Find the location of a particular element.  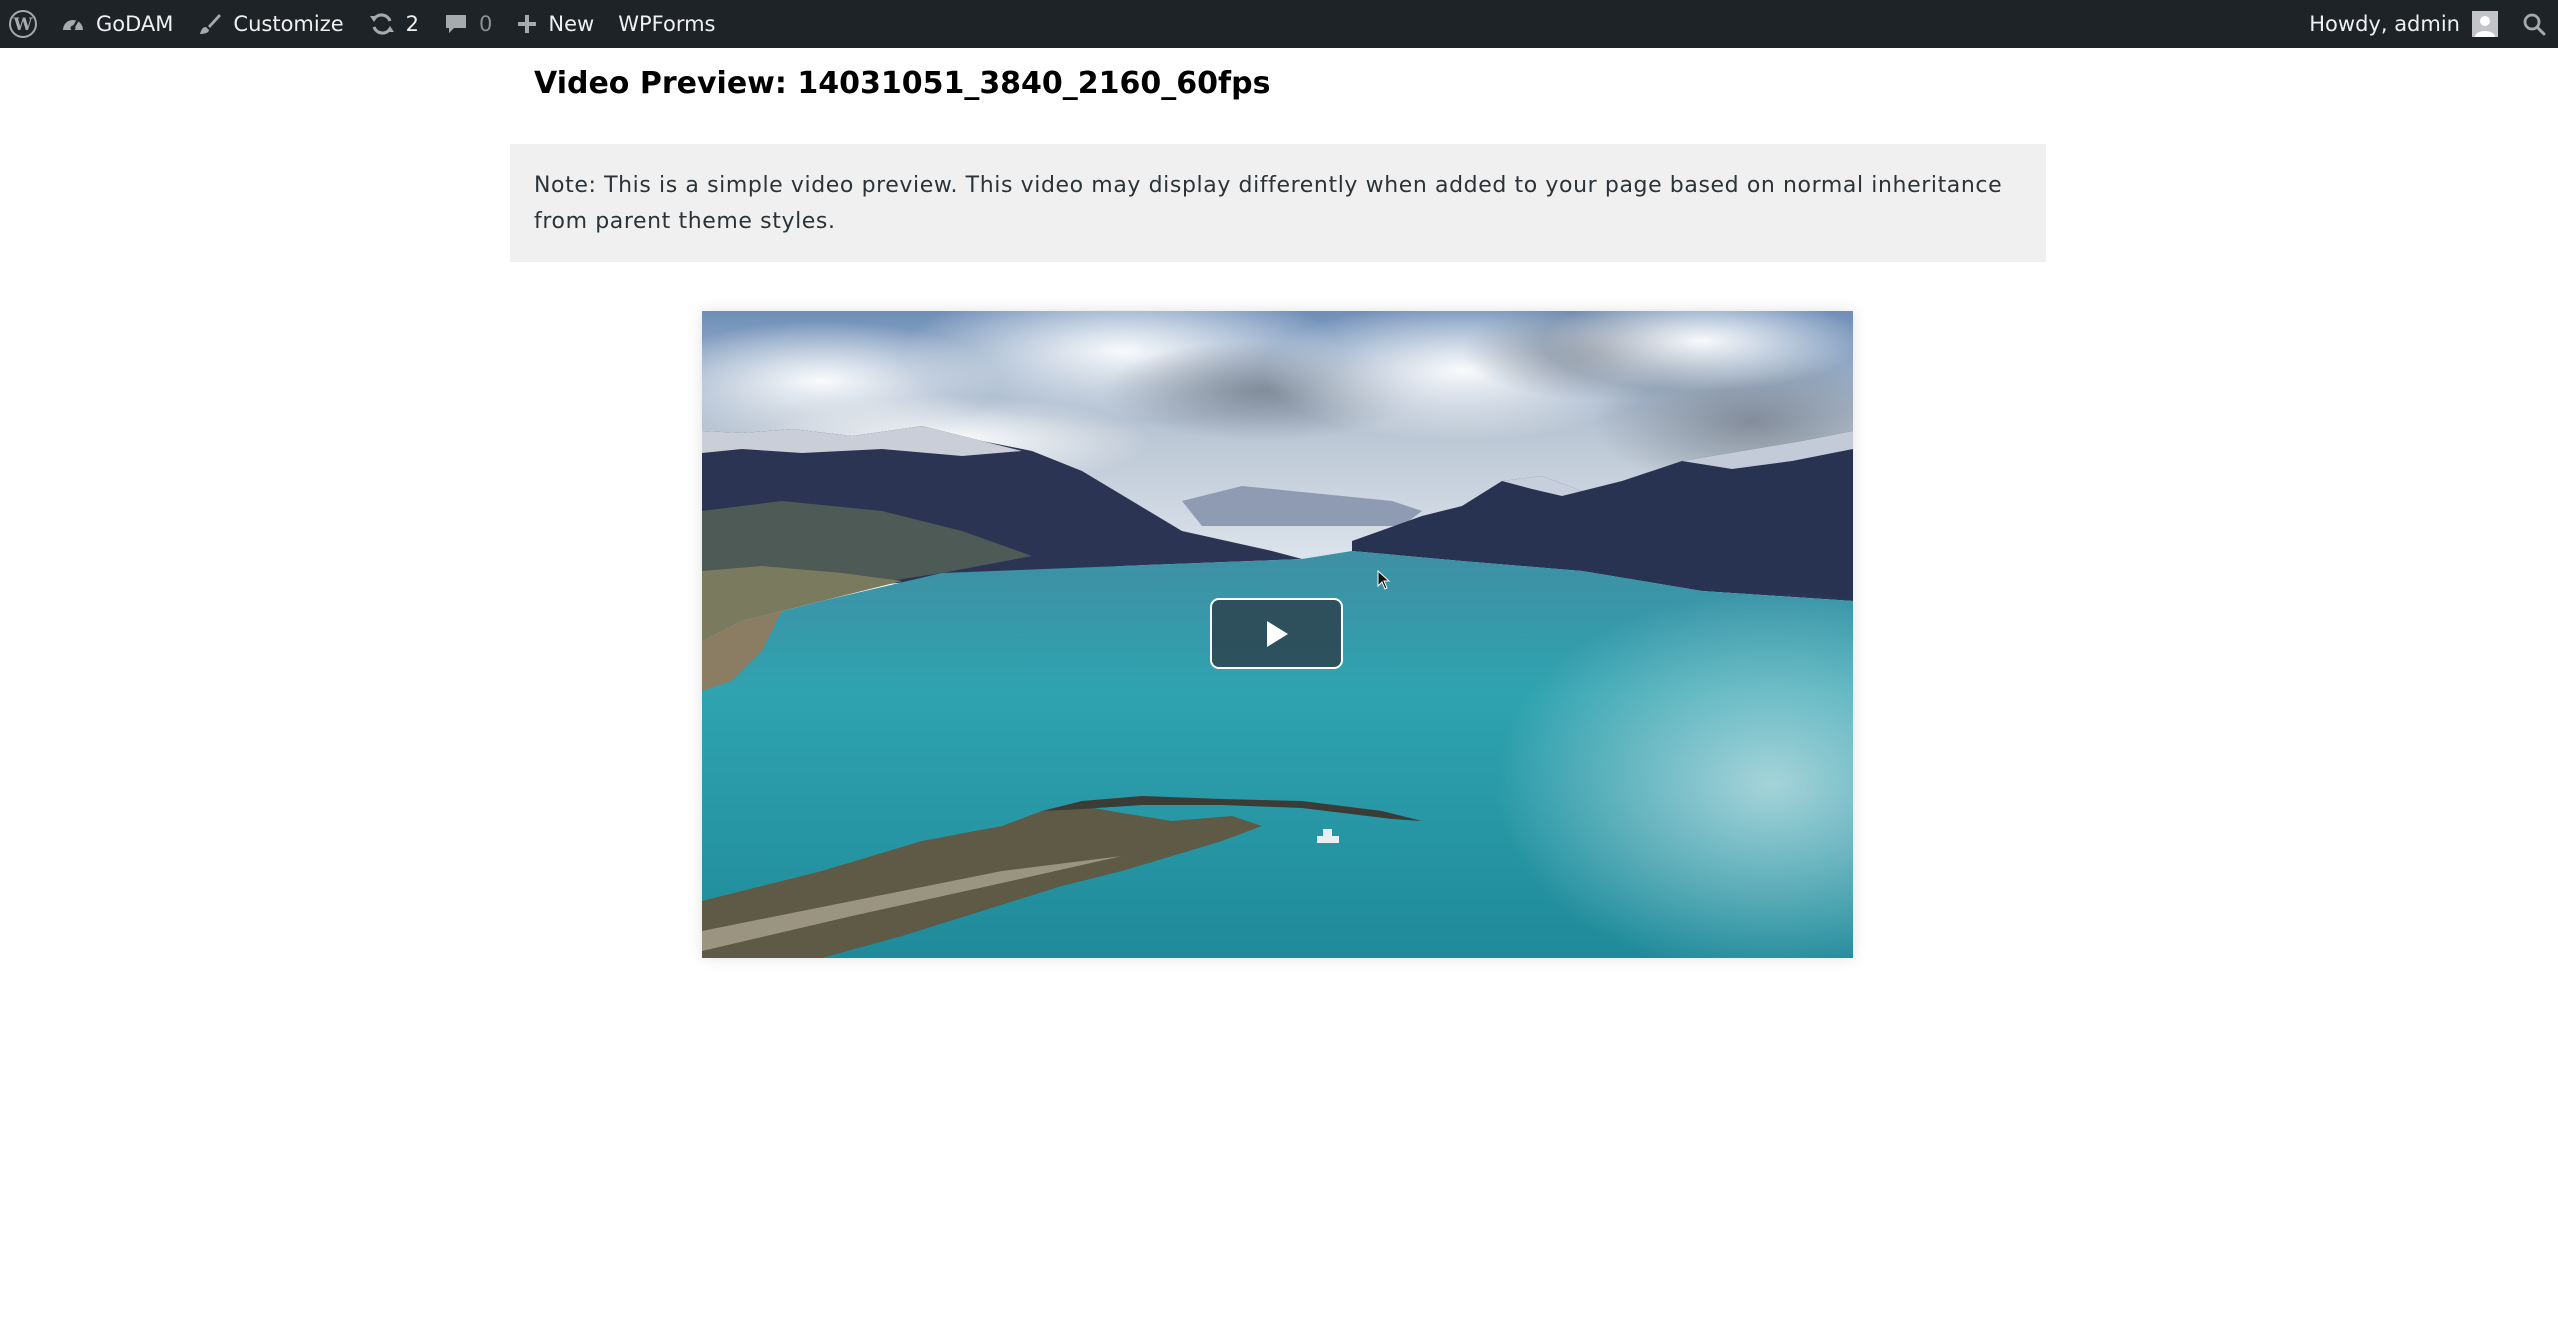

wordpress-logo-icon: W is located at coordinates (23, 24).